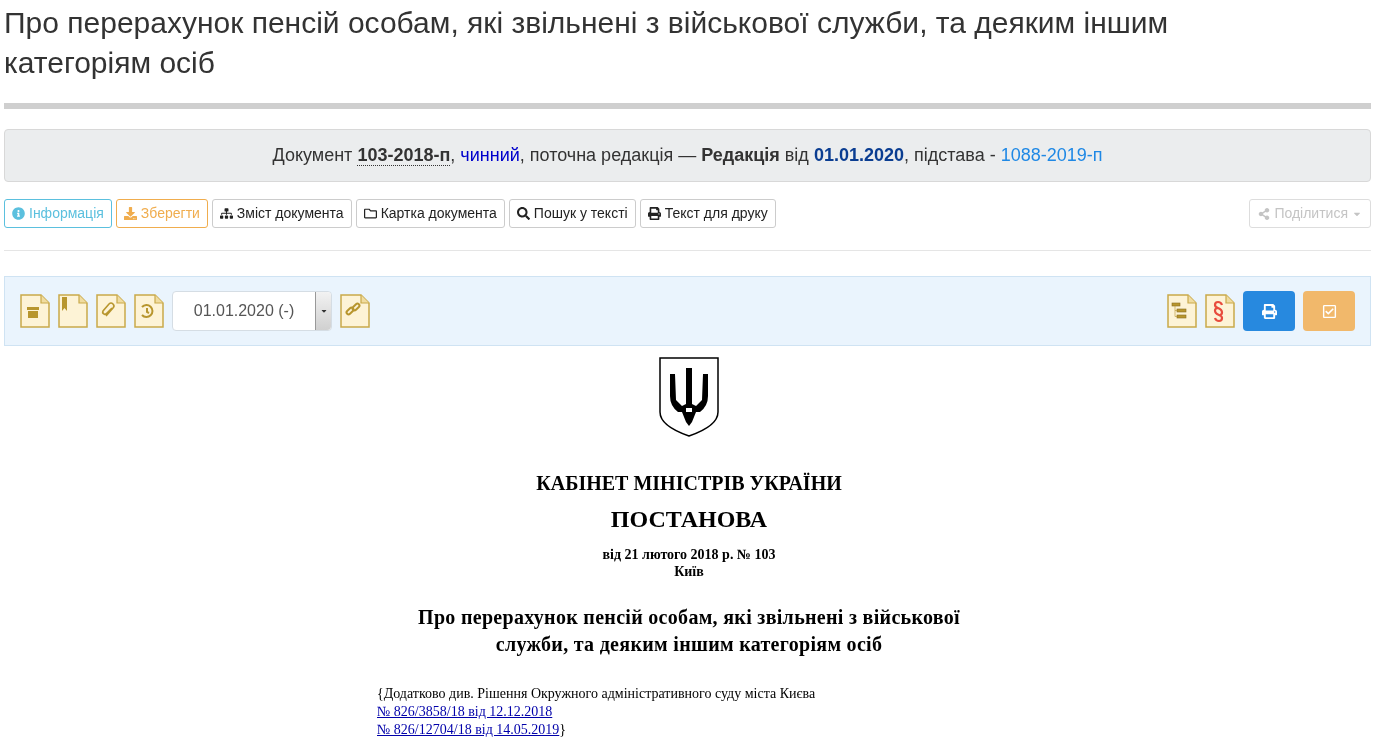  Describe the element at coordinates (252, 311) in the screenshot. I see `edition-select: 01.01.2020 (-)` at that location.